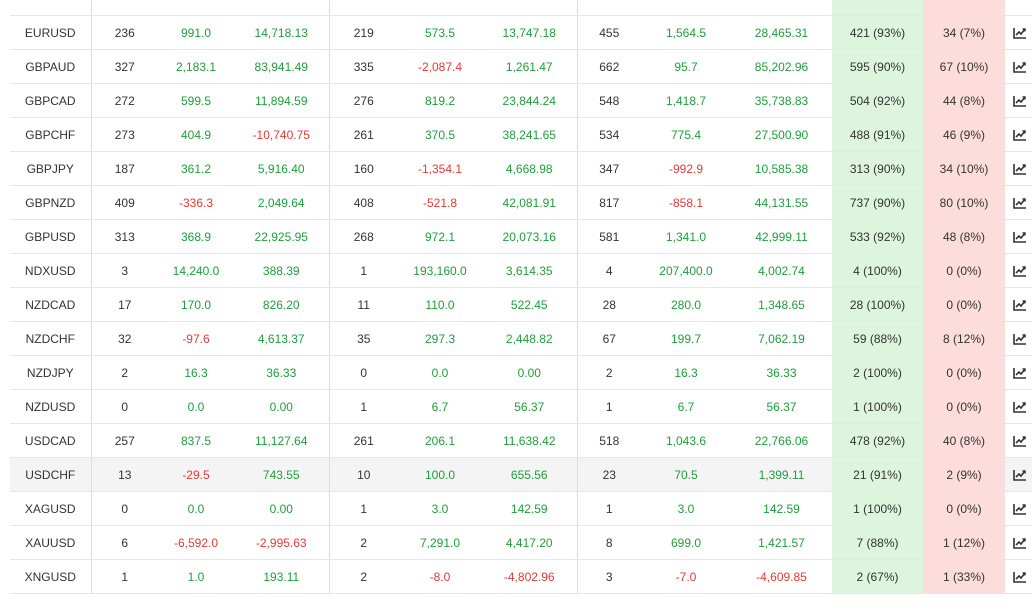 The height and width of the screenshot is (616, 1032). What do you see at coordinates (440, 542) in the screenshot?
I see `value-cell: 7,291.0` at bounding box center [440, 542].